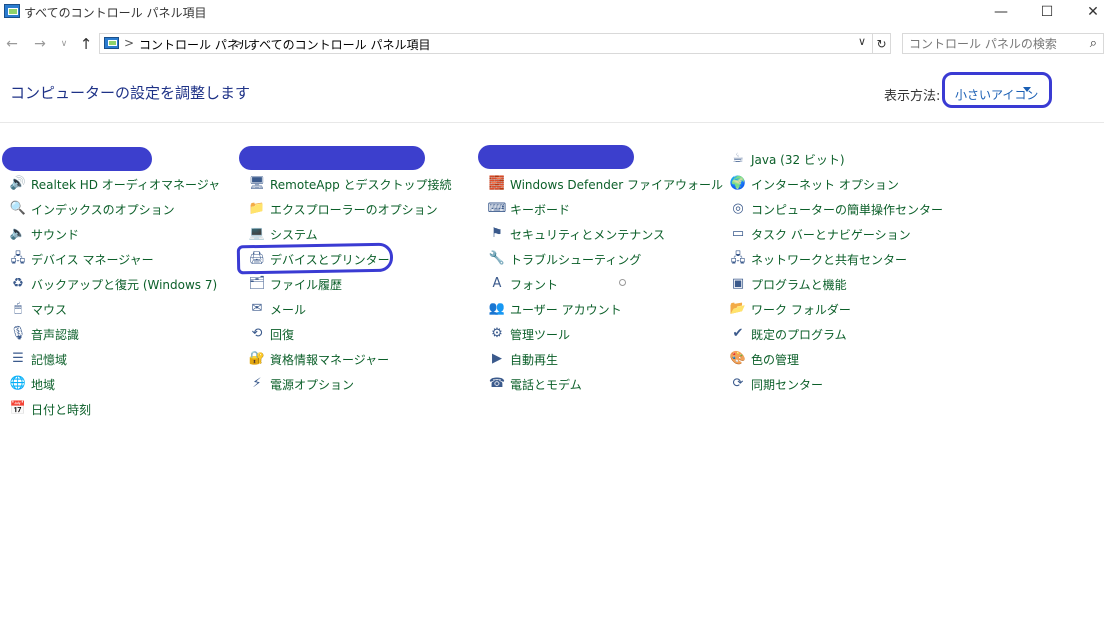 This screenshot has height=629, width=1116. I want to click on item-label: Windows Defender ファイアウォール, so click(616, 184).